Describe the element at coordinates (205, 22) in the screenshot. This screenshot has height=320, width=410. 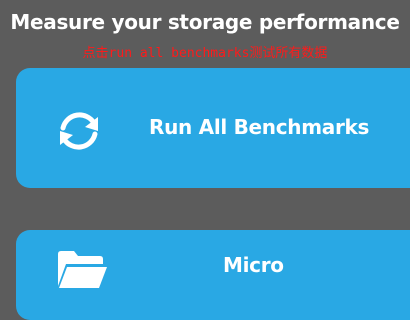
I see `page-title: Measure your storage performance` at that location.